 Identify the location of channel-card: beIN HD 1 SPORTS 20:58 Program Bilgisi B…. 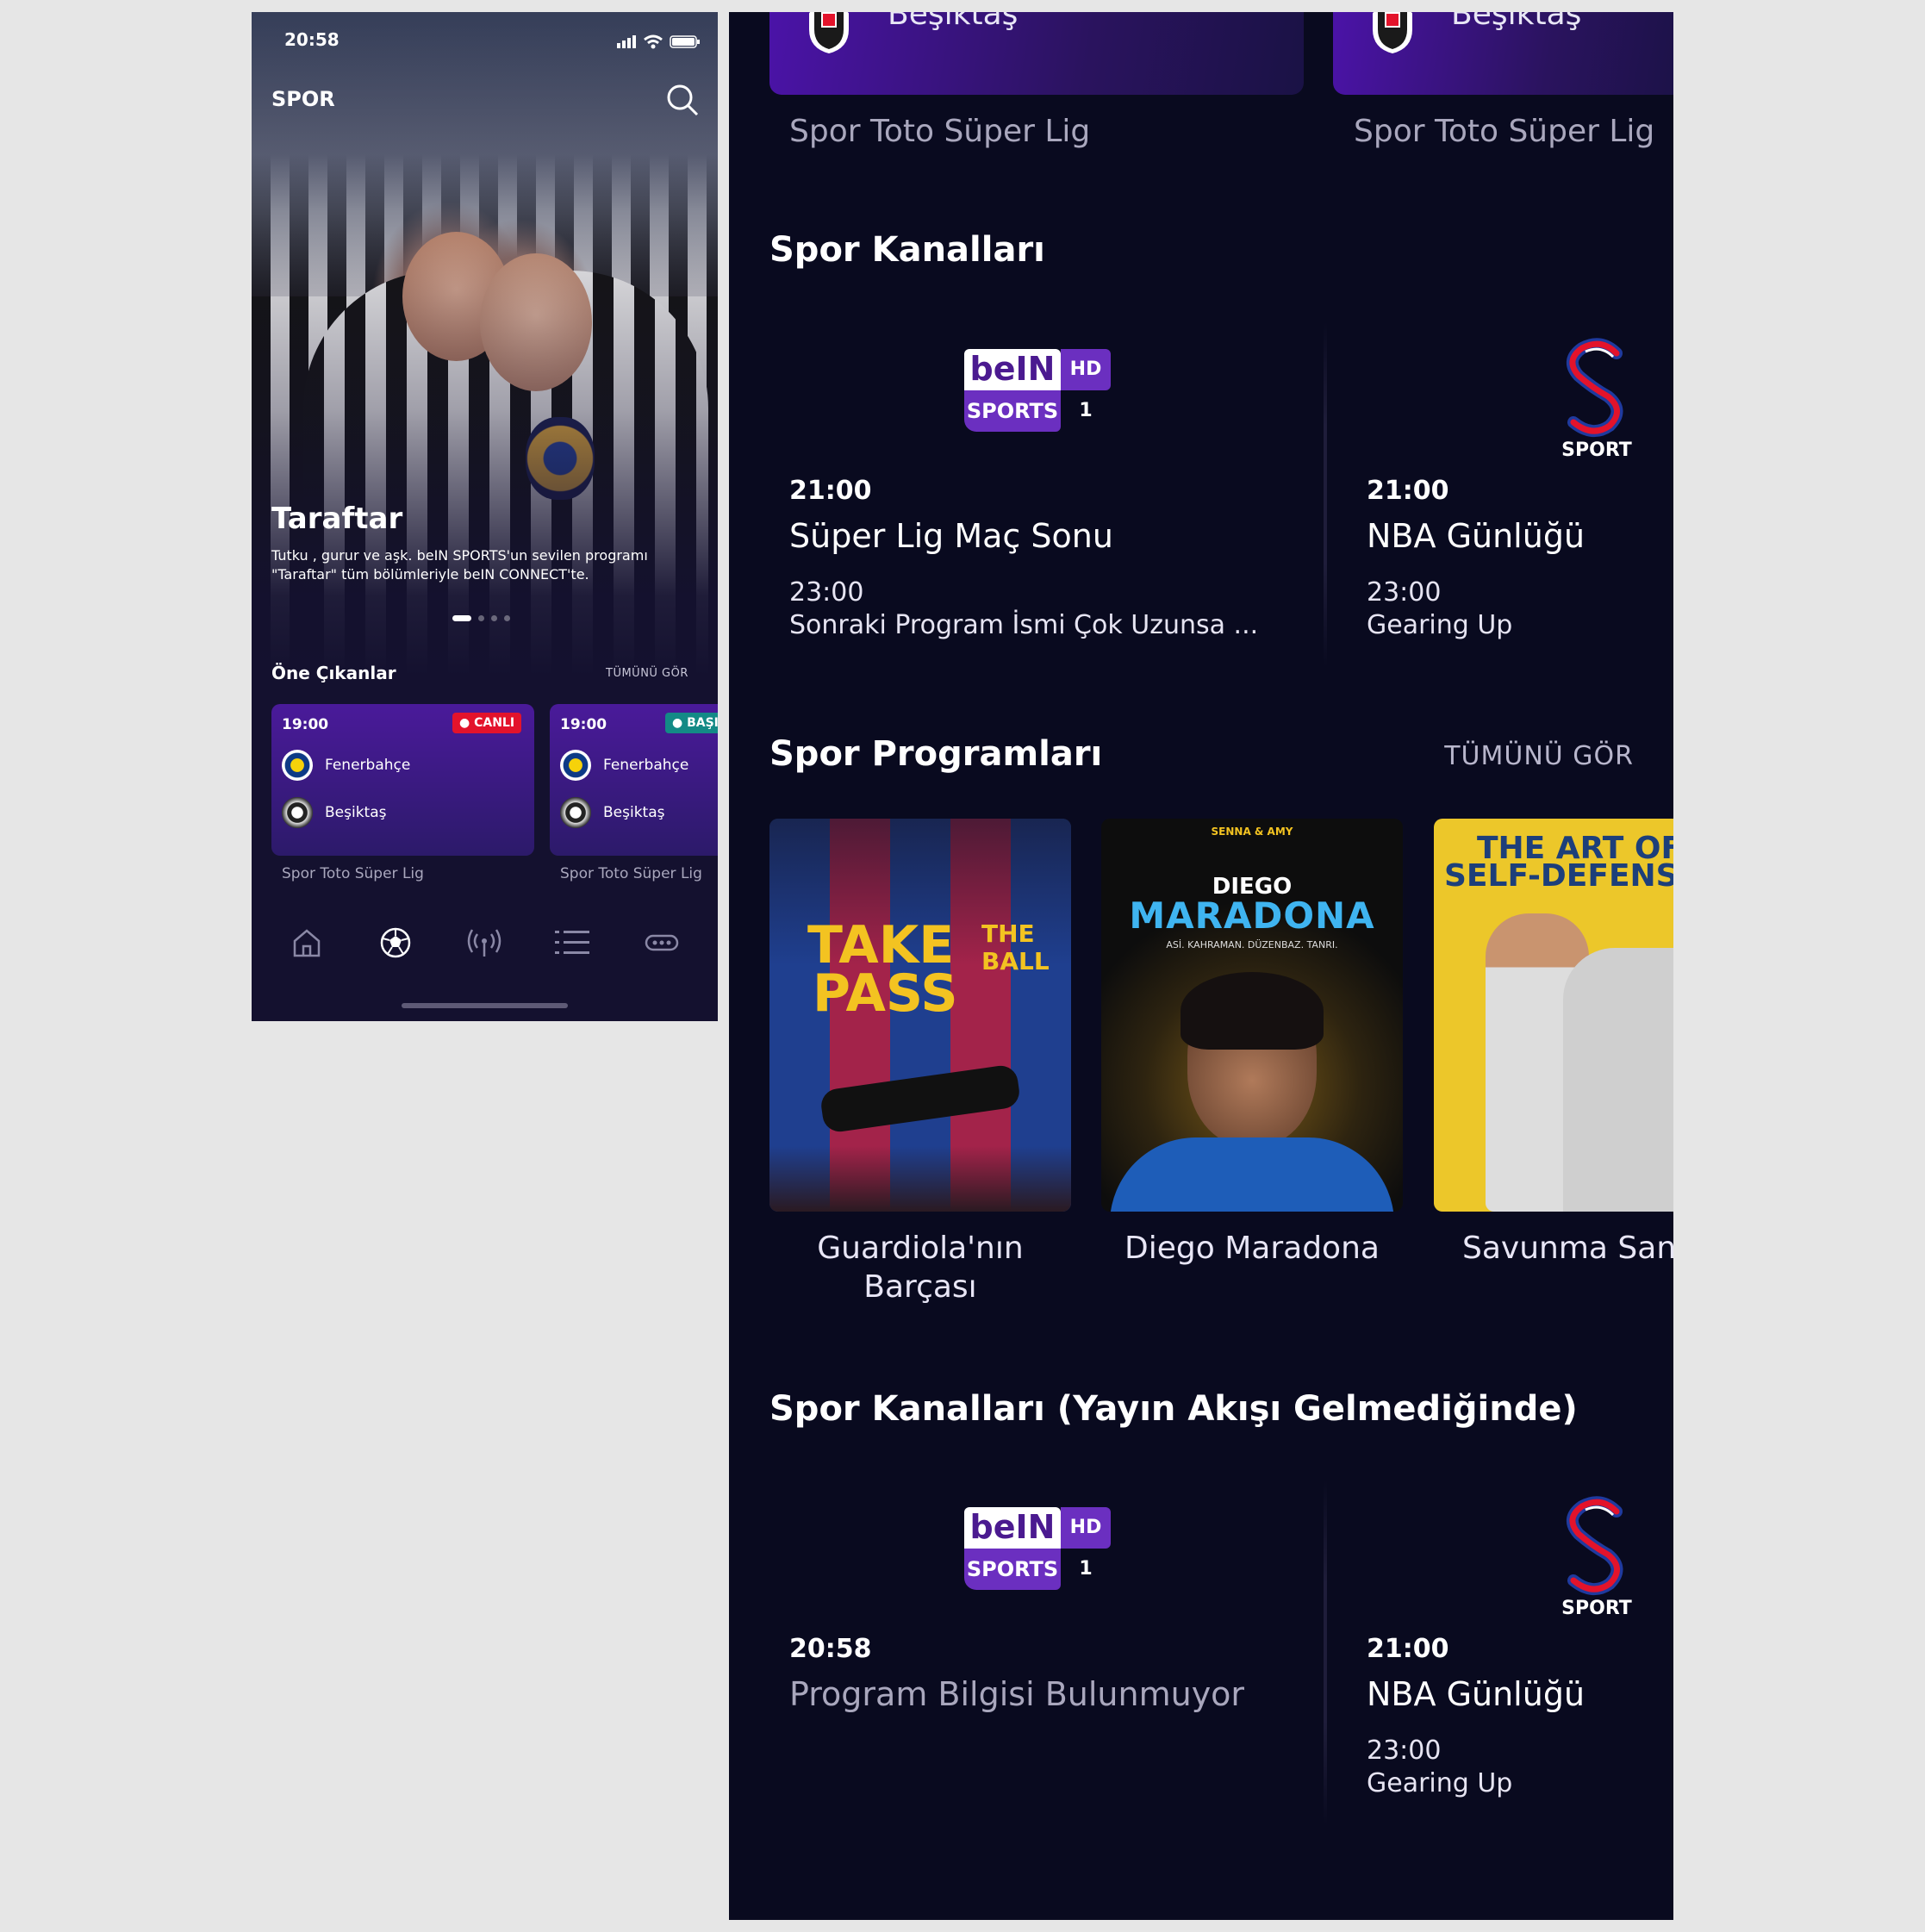
(1026, 1648).